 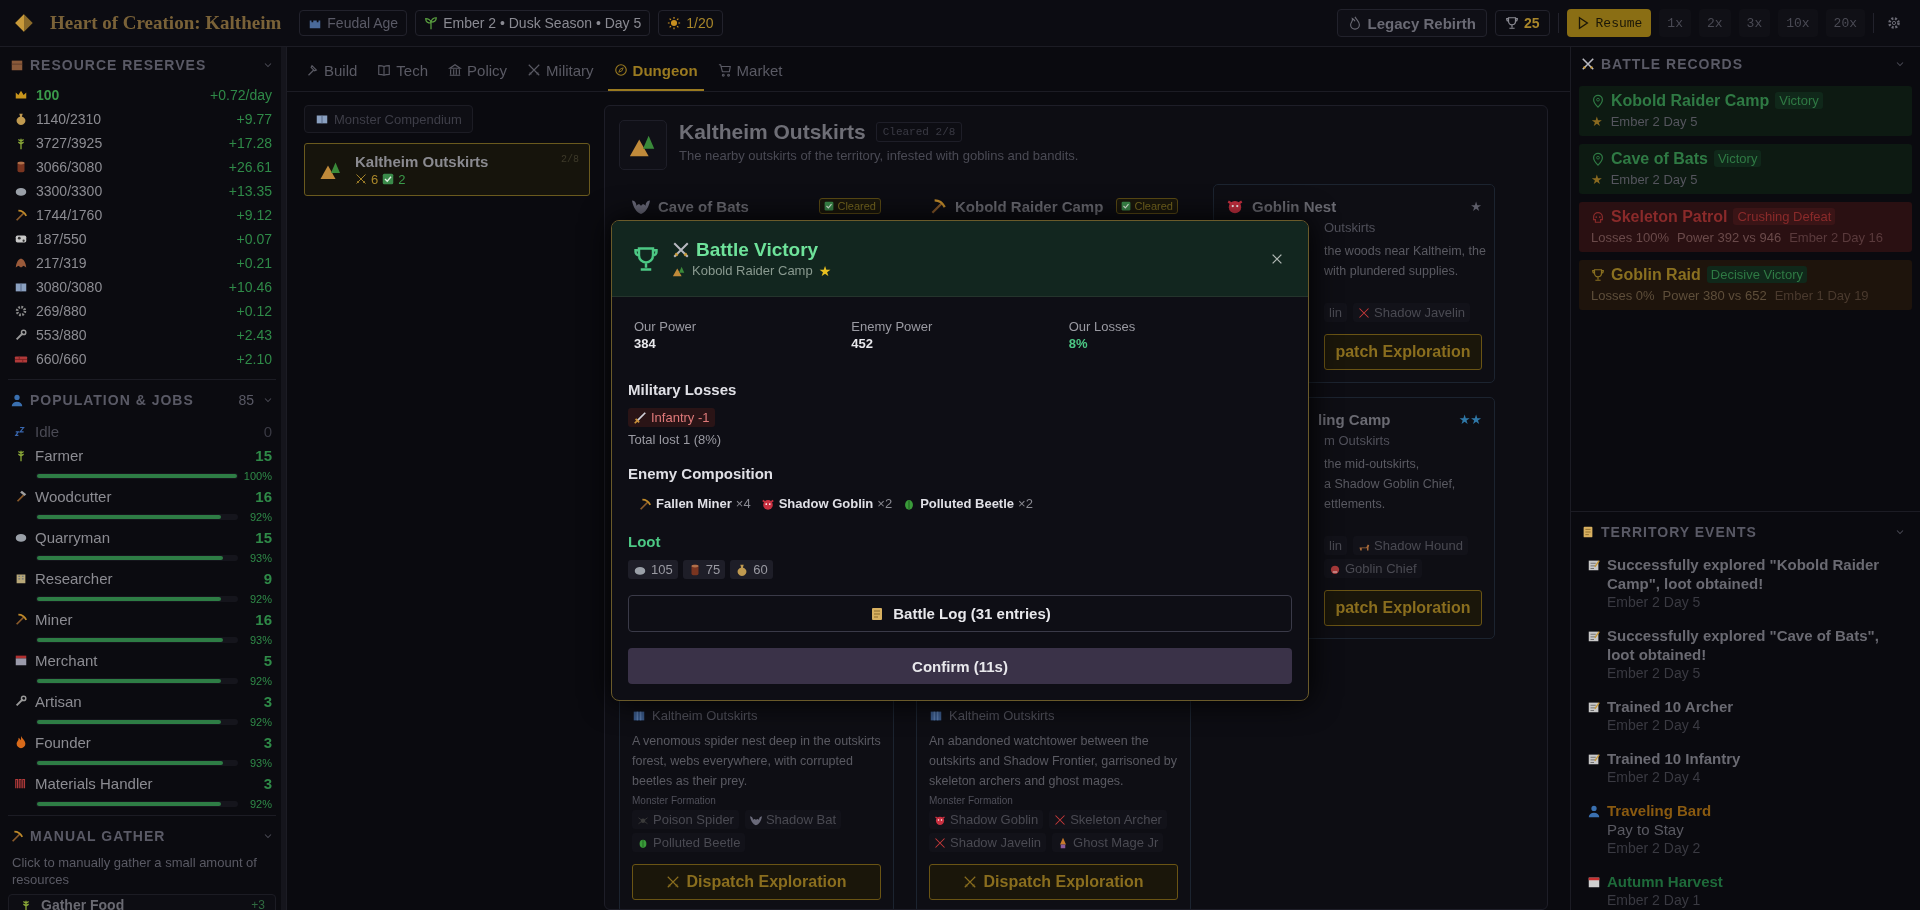 What do you see at coordinates (1588, 531) in the screenshot?
I see `scroll-icon` at bounding box center [1588, 531].